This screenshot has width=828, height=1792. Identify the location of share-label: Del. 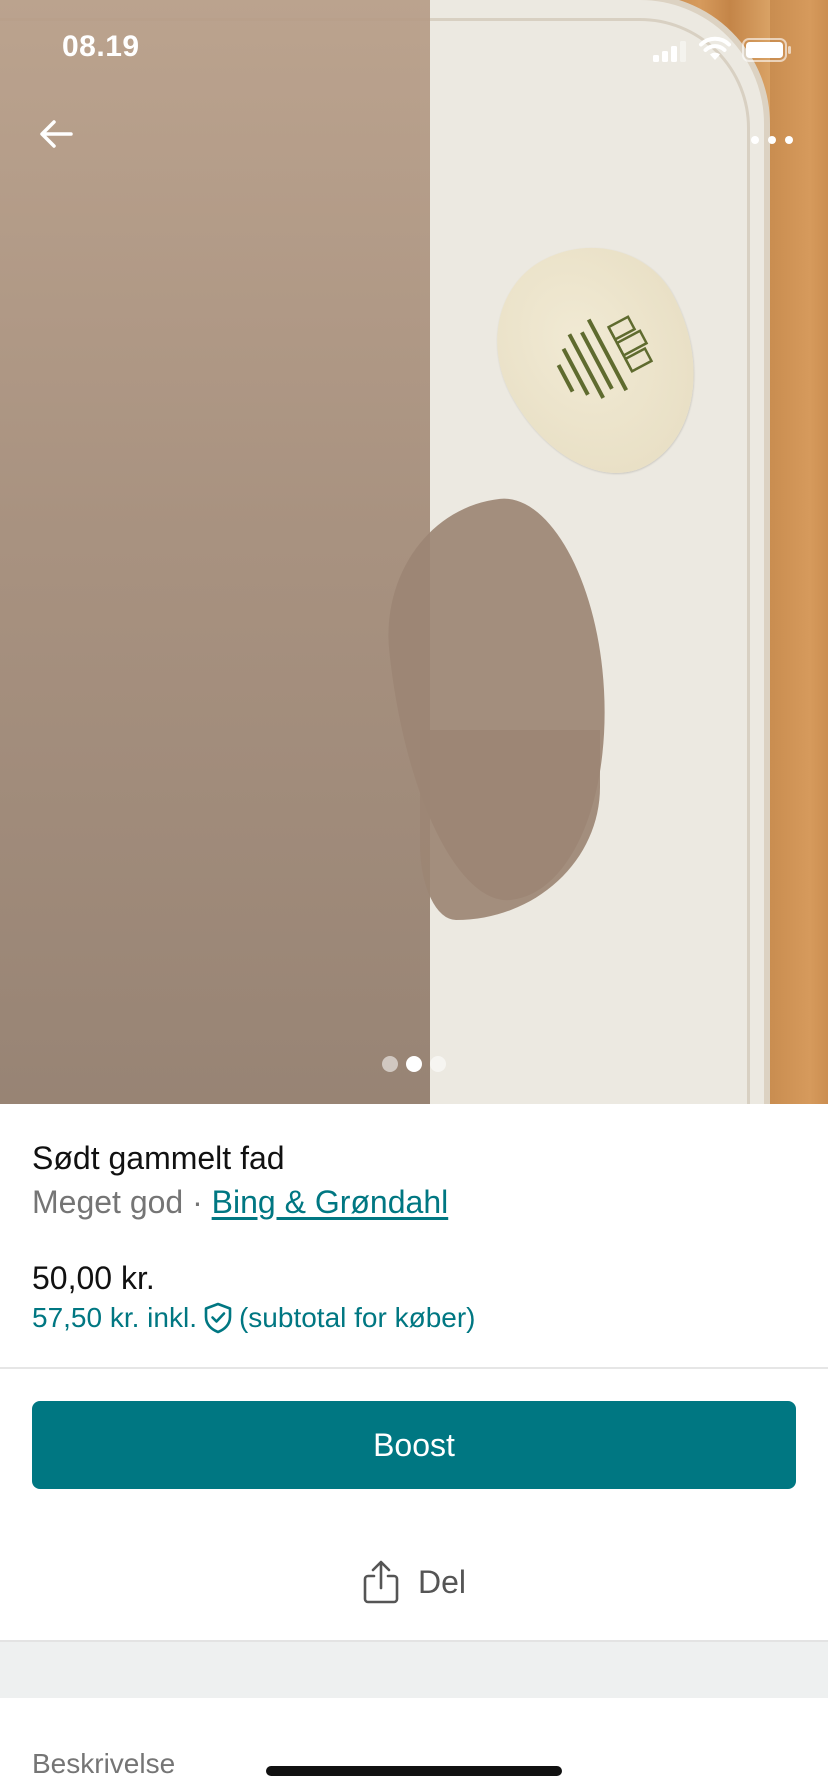
(441, 1581).